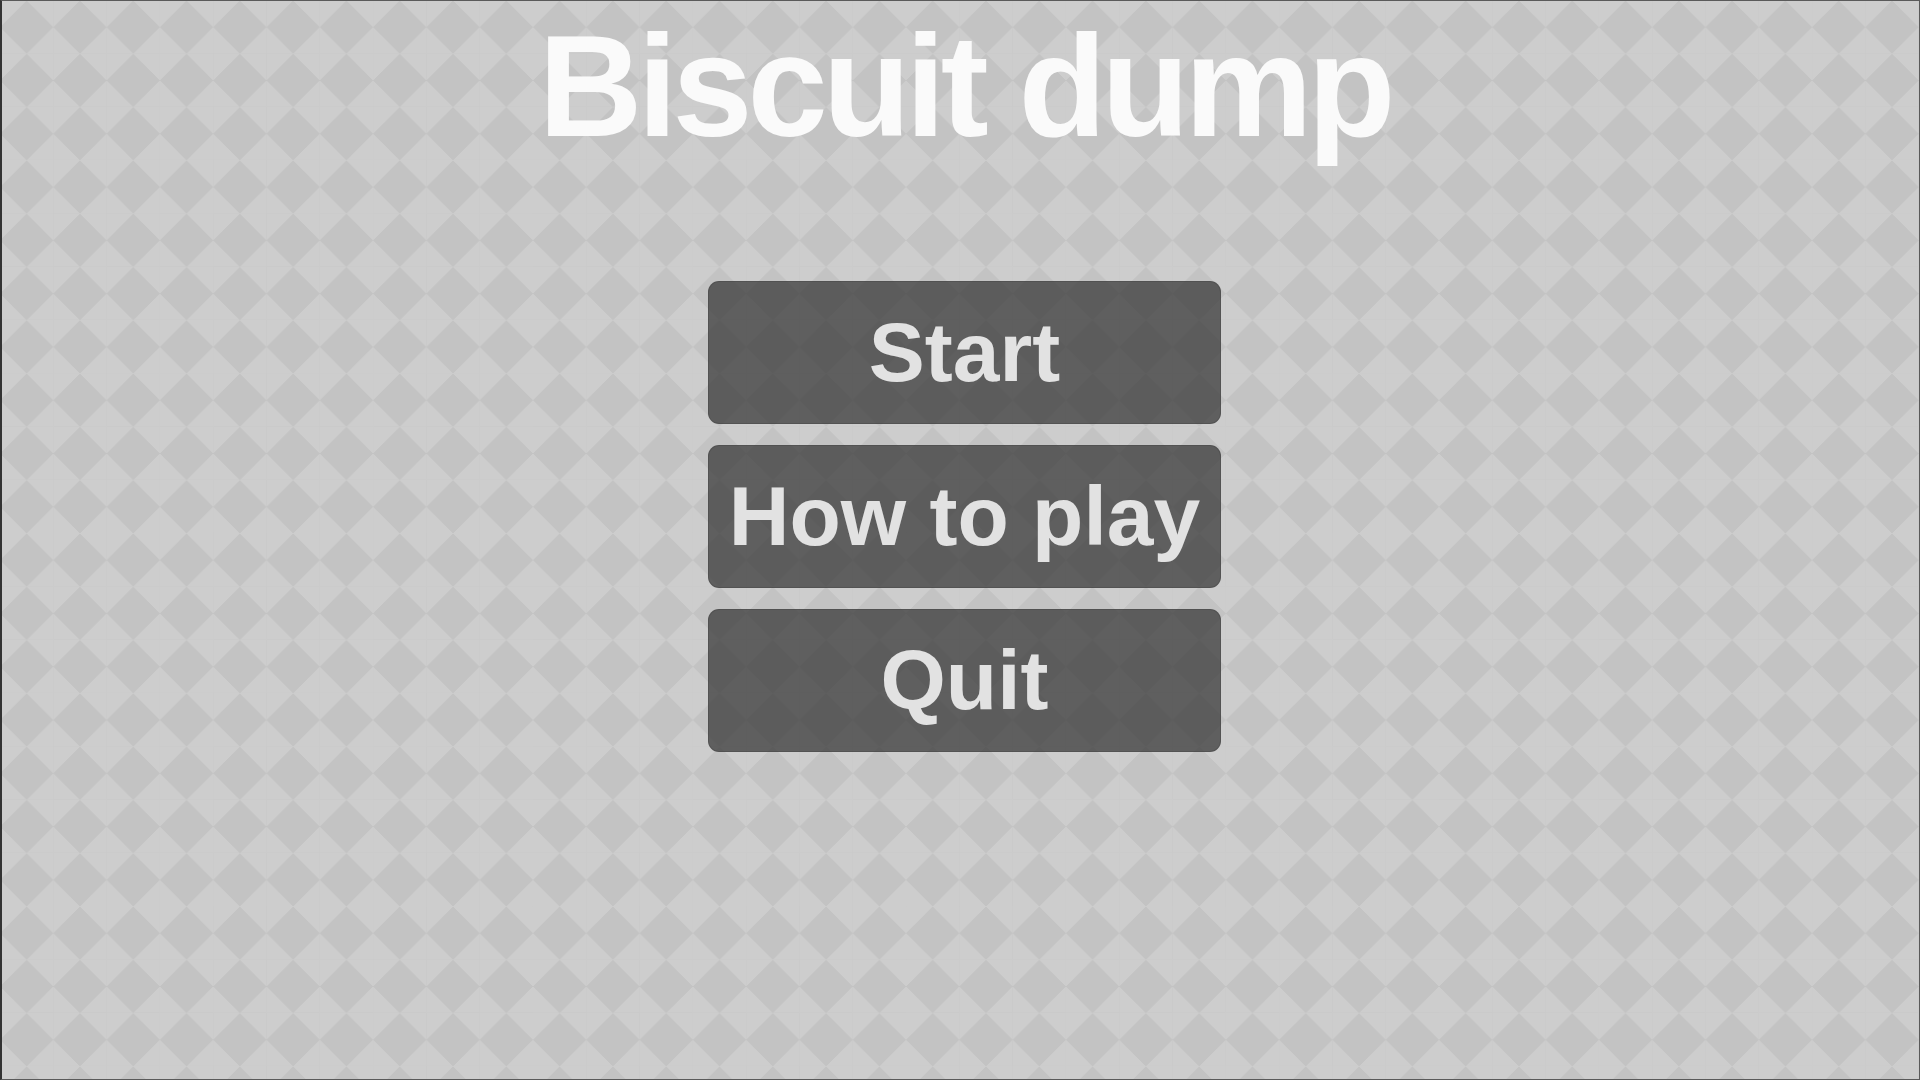 Image resolution: width=1920 pixels, height=1080 pixels. I want to click on menu-button: Start, so click(964, 352).